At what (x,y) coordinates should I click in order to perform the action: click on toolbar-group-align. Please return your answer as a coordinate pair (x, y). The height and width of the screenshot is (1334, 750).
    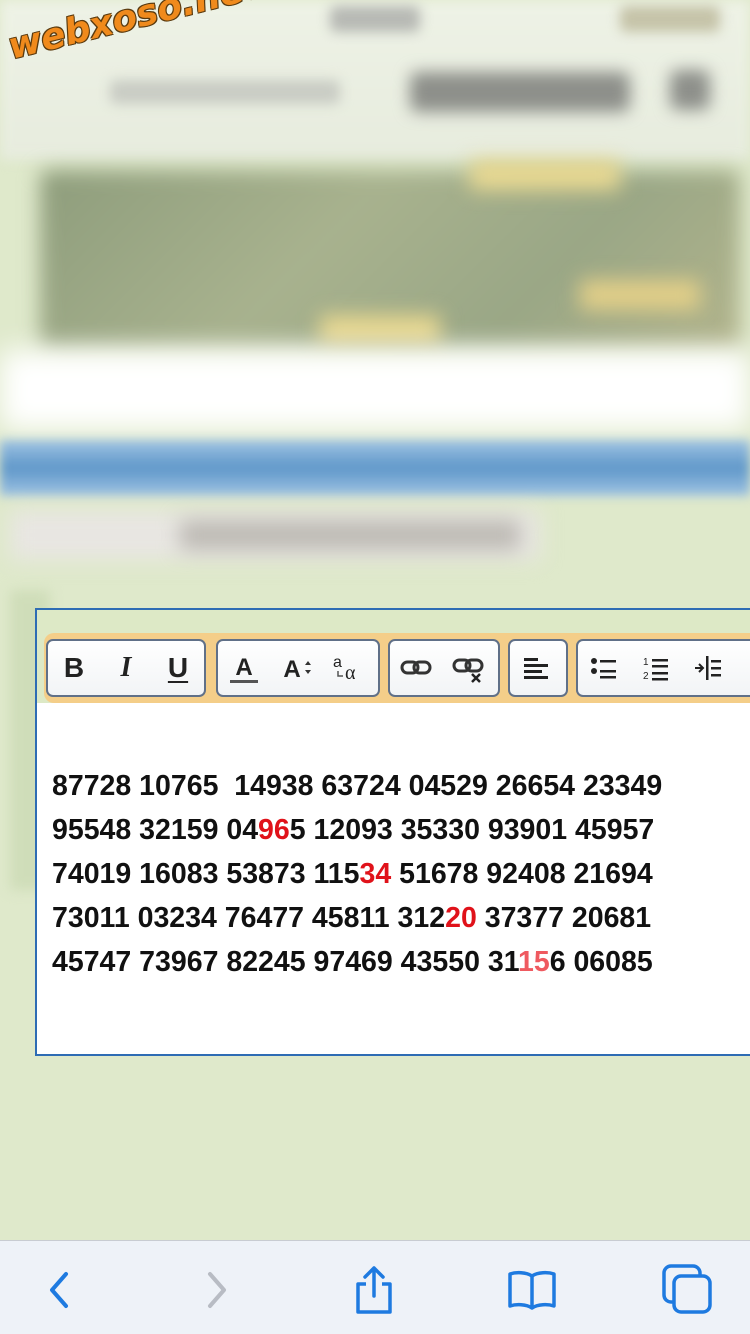
    Looking at the image, I should click on (538, 668).